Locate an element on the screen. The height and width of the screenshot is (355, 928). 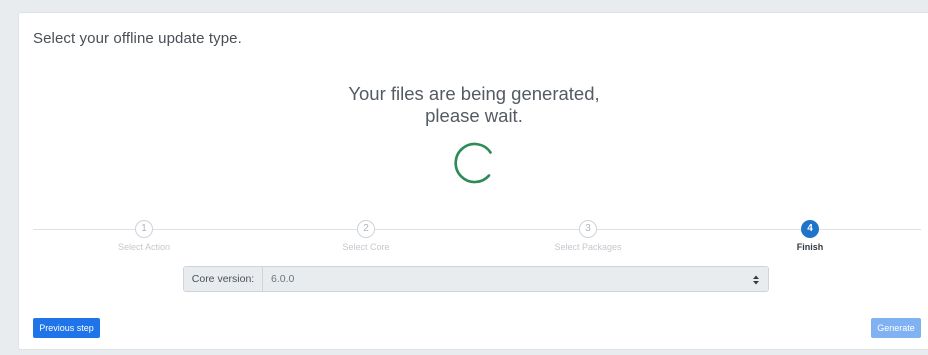
core-version-value: 6.0.0 is located at coordinates (283, 279).